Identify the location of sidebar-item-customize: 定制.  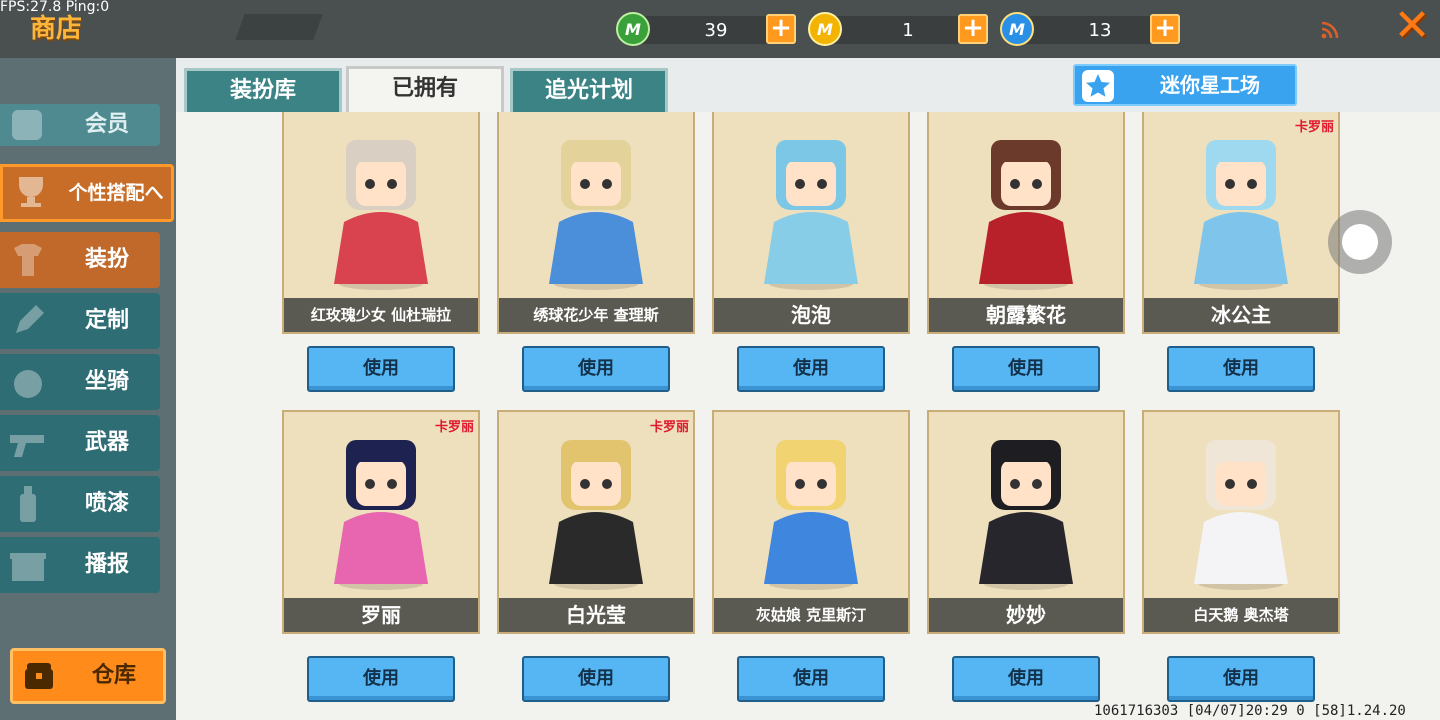
(80, 321).